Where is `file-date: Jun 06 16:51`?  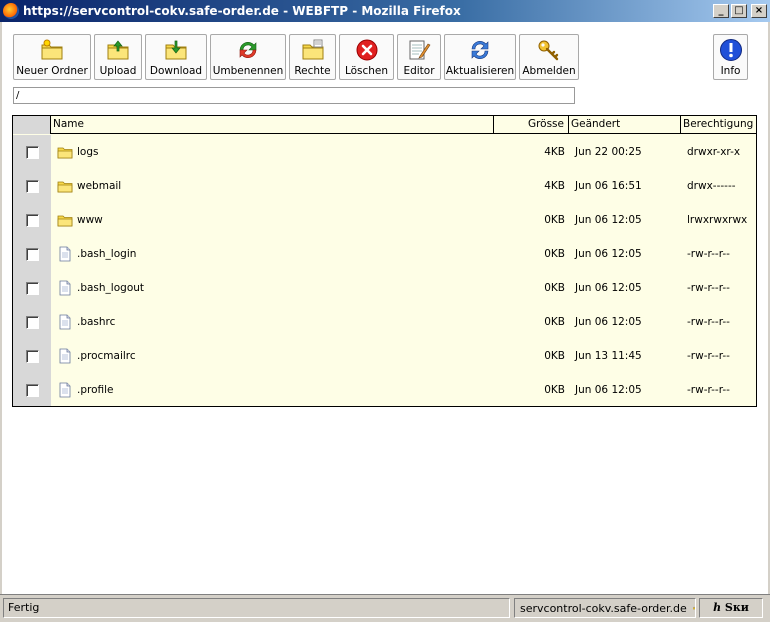
file-date: Jun 06 16:51 is located at coordinates (608, 186).